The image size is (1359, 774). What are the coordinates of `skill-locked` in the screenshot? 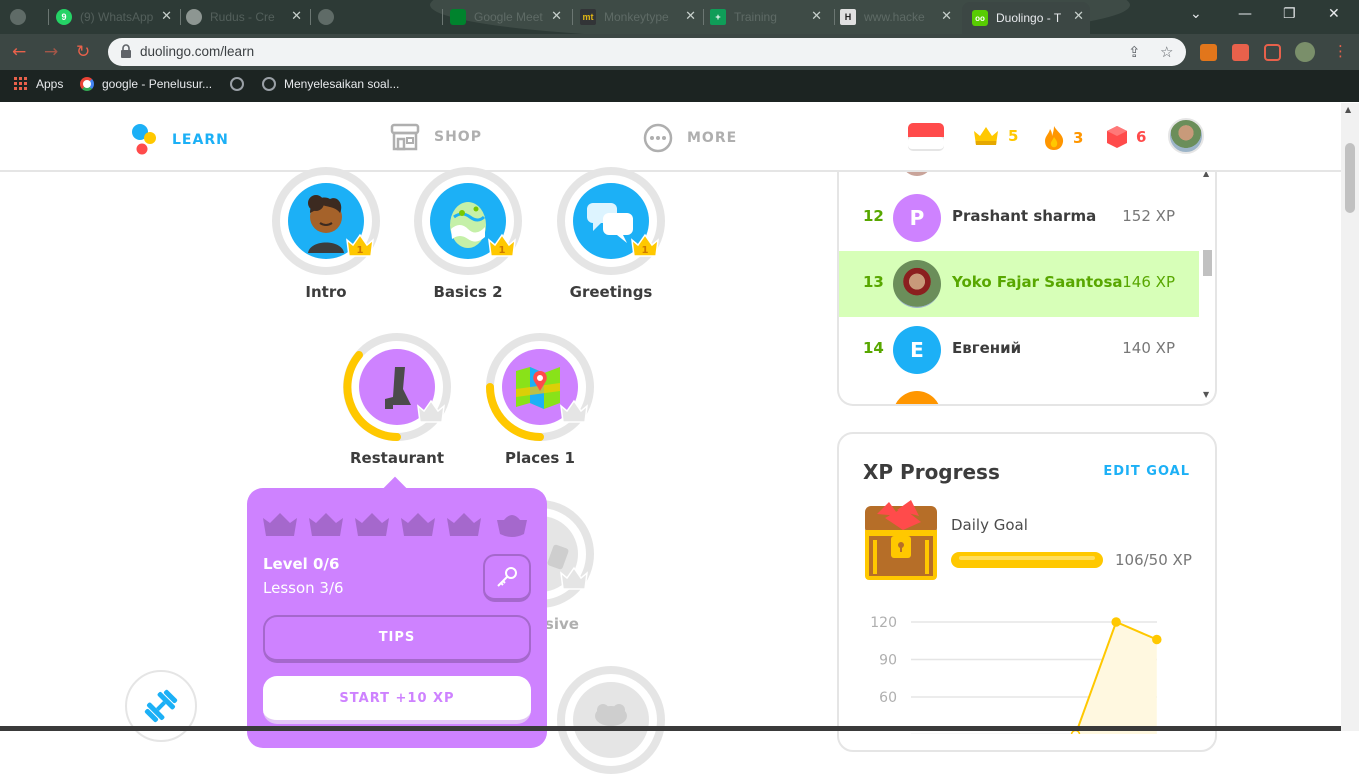 It's located at (611, 720).